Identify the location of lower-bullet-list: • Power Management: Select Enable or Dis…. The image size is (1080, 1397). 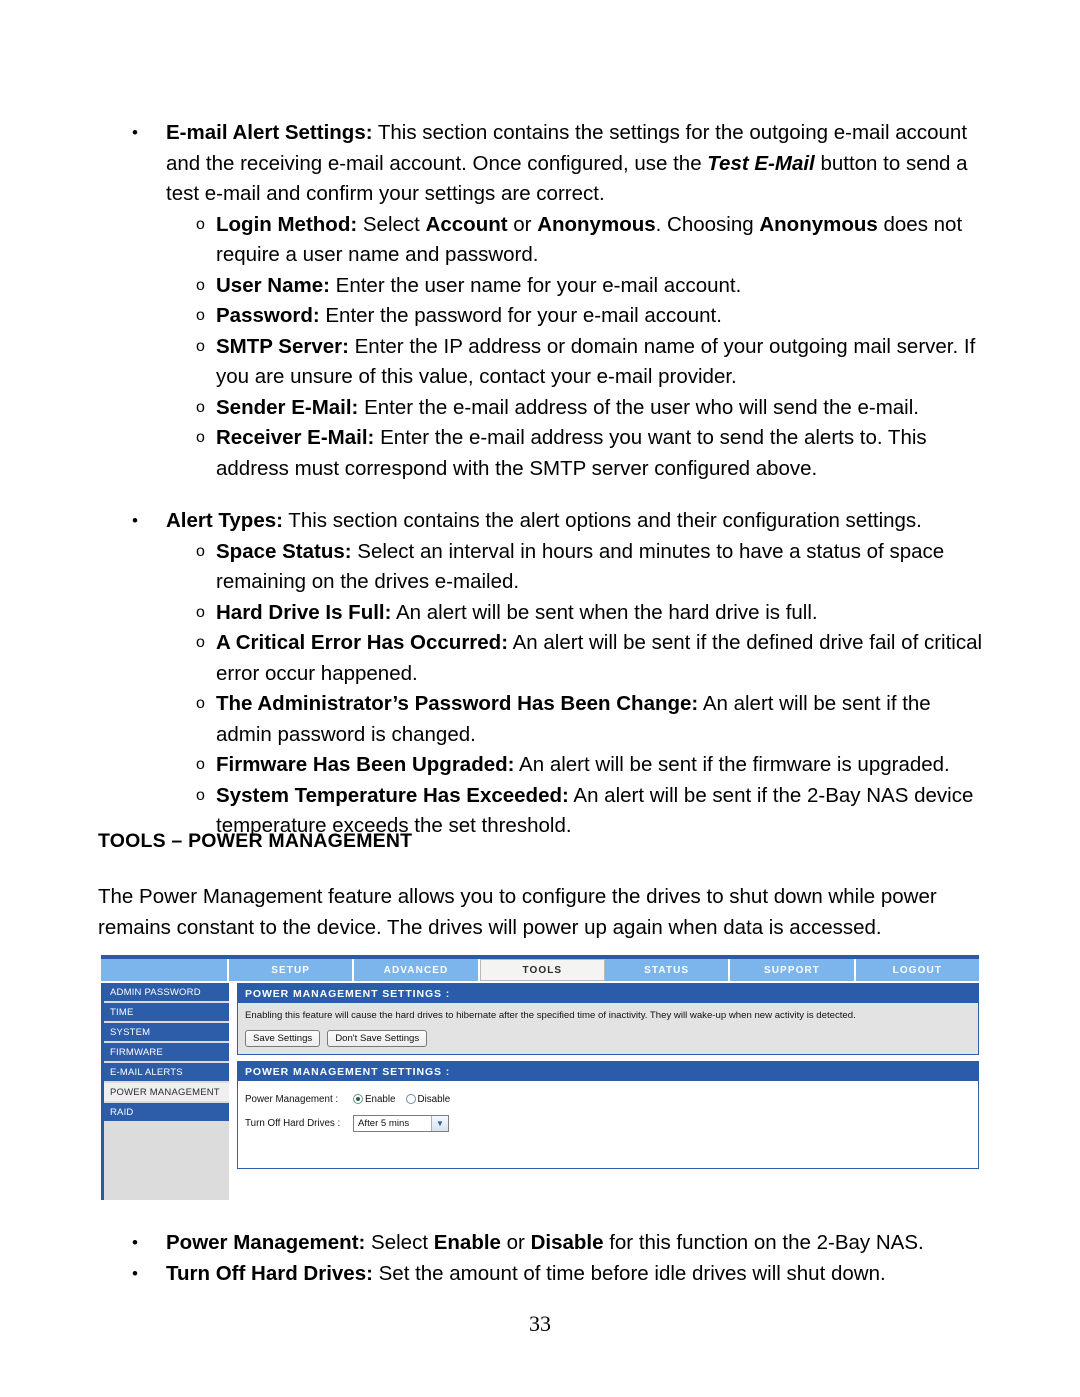
(544, 1258).